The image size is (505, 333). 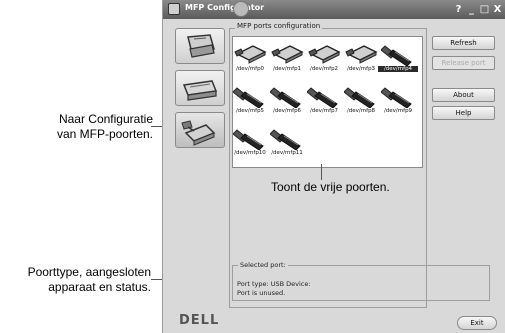 I want to click on selected-port-type: Port type: USB Device:, so click(x=274, y=284).